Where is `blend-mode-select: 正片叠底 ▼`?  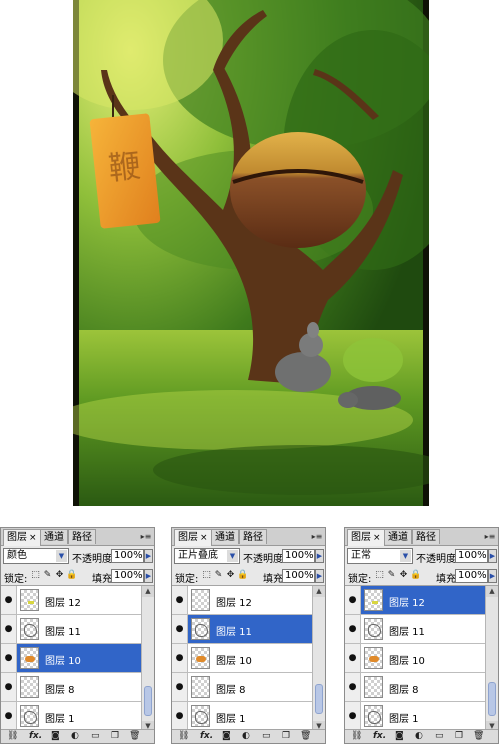
blend-mode-select: 正片叠底 ▼ is located at coordinates (207, 556).